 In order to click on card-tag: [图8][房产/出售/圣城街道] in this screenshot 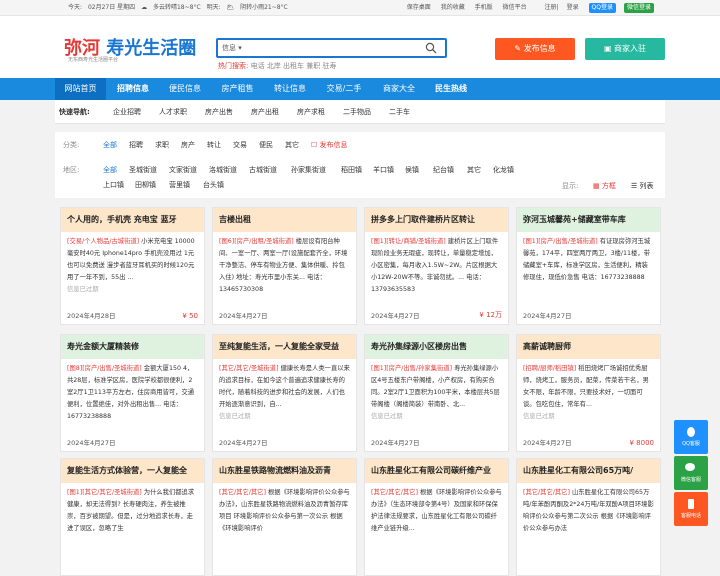, I will do `click(104, 368)`.